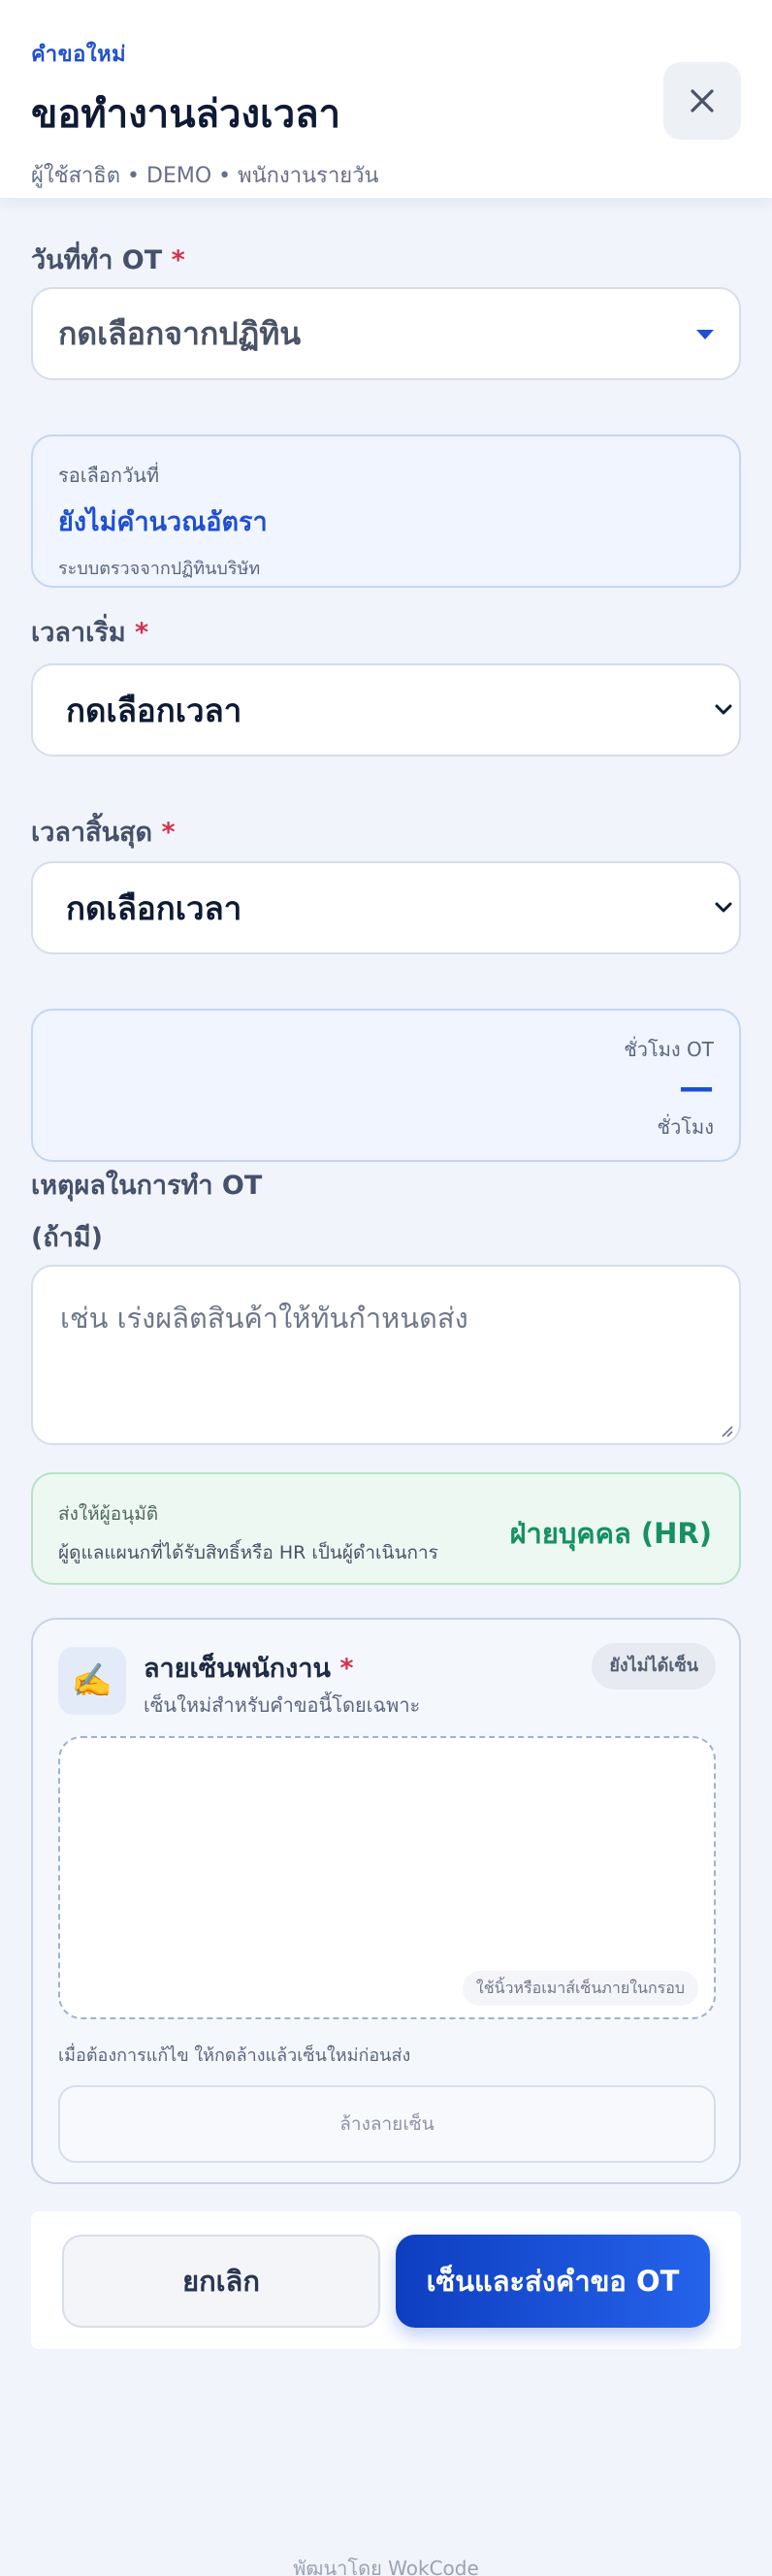 The height and width of the screenshot is (2576, 772). What do you see at coordinates (387, 2124) in the screenshot?
I see `clear-signature-button: ล้างลายเซ็น` at bounding box center [387, 2124].